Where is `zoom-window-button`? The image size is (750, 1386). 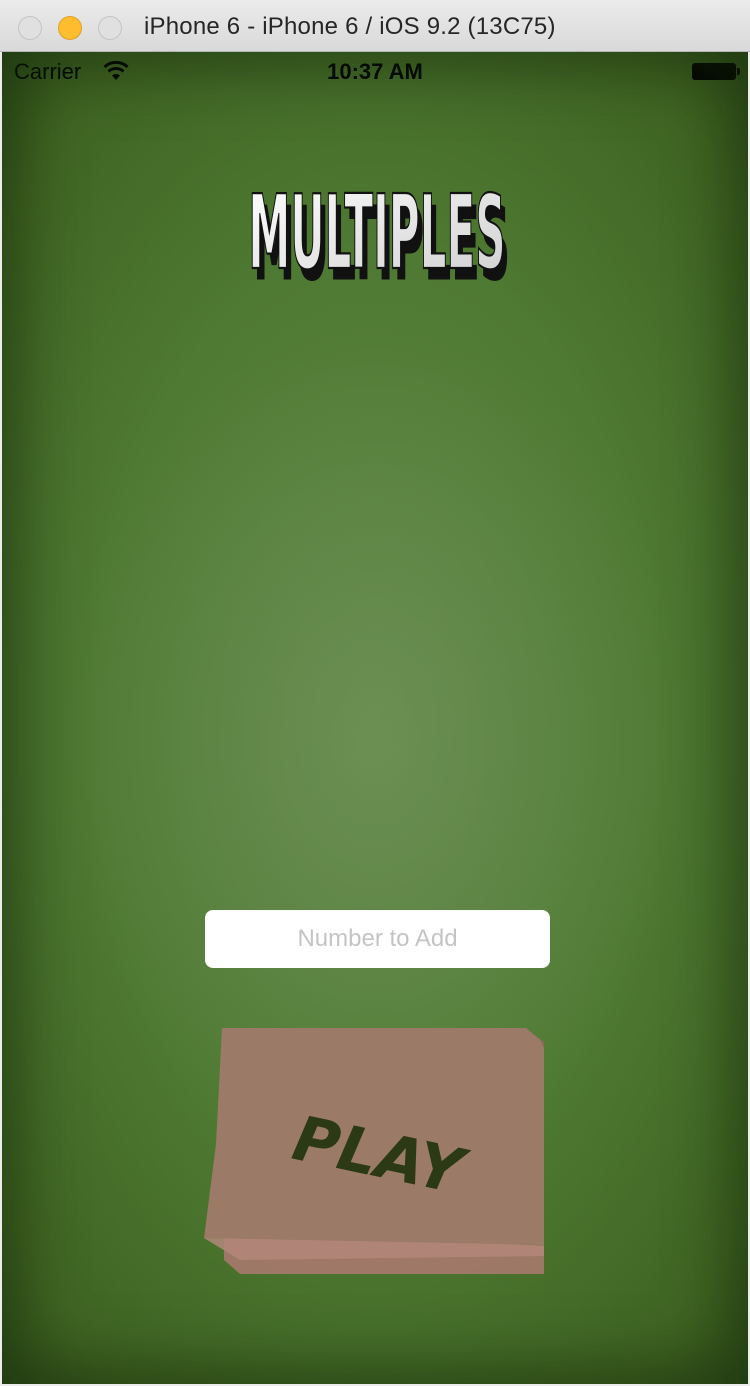
zoom-window-button is located at coordinates (110, 28).